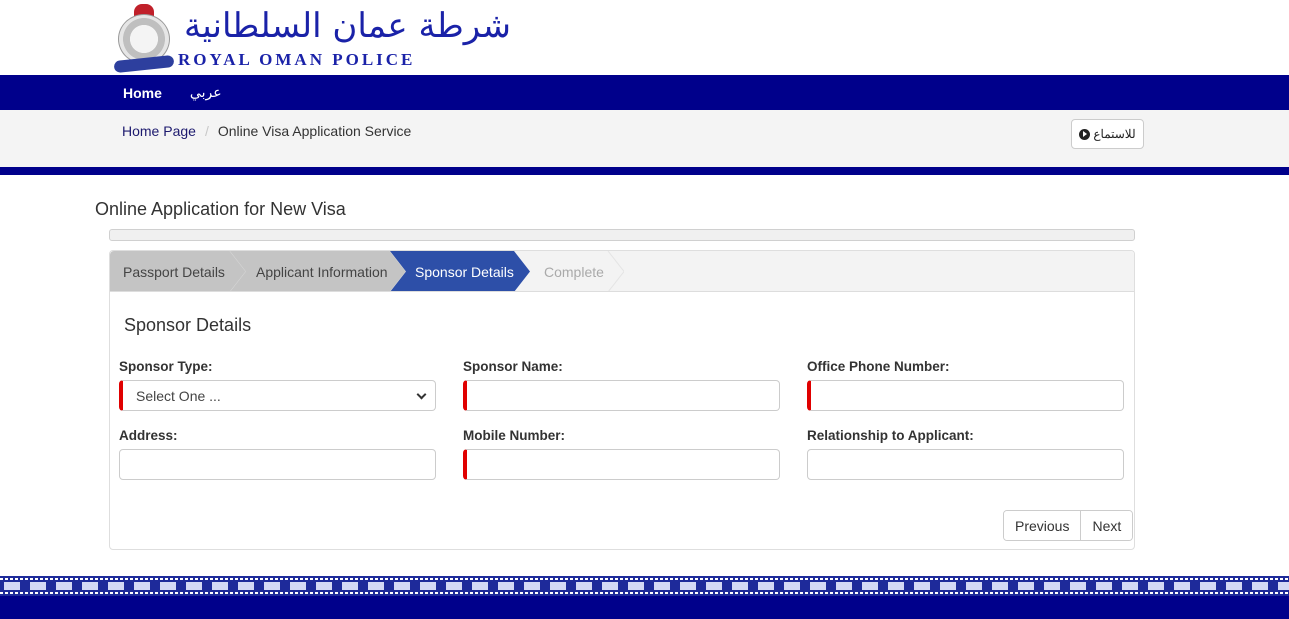 The width and height of the screenshot is (1289, 619). What do you see at coordinates (644, 171) in the screenshot?
I see `header-divider` at bounding box center [644, 171].